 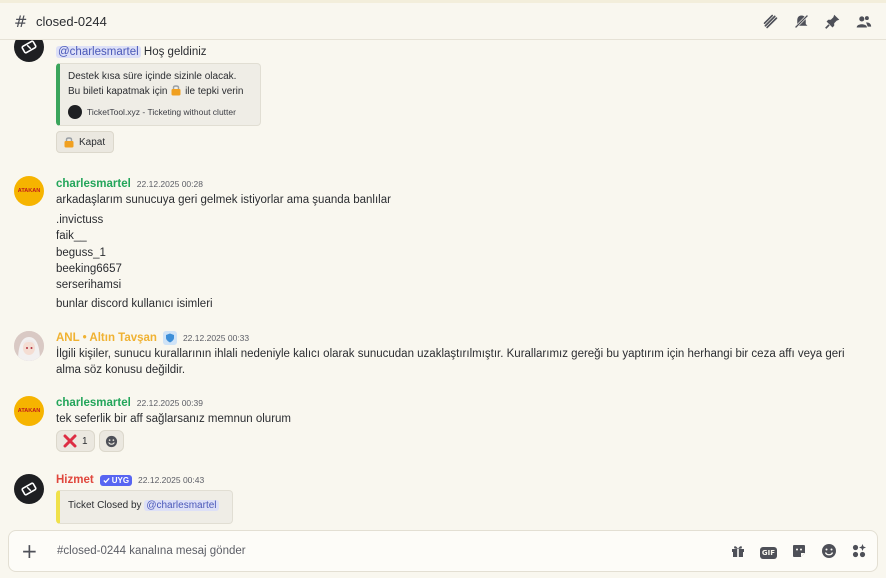 What do you see at coordinates (817, 21) in the screenshot?
I see `header-toolbar` at bounding box center [817, 21].